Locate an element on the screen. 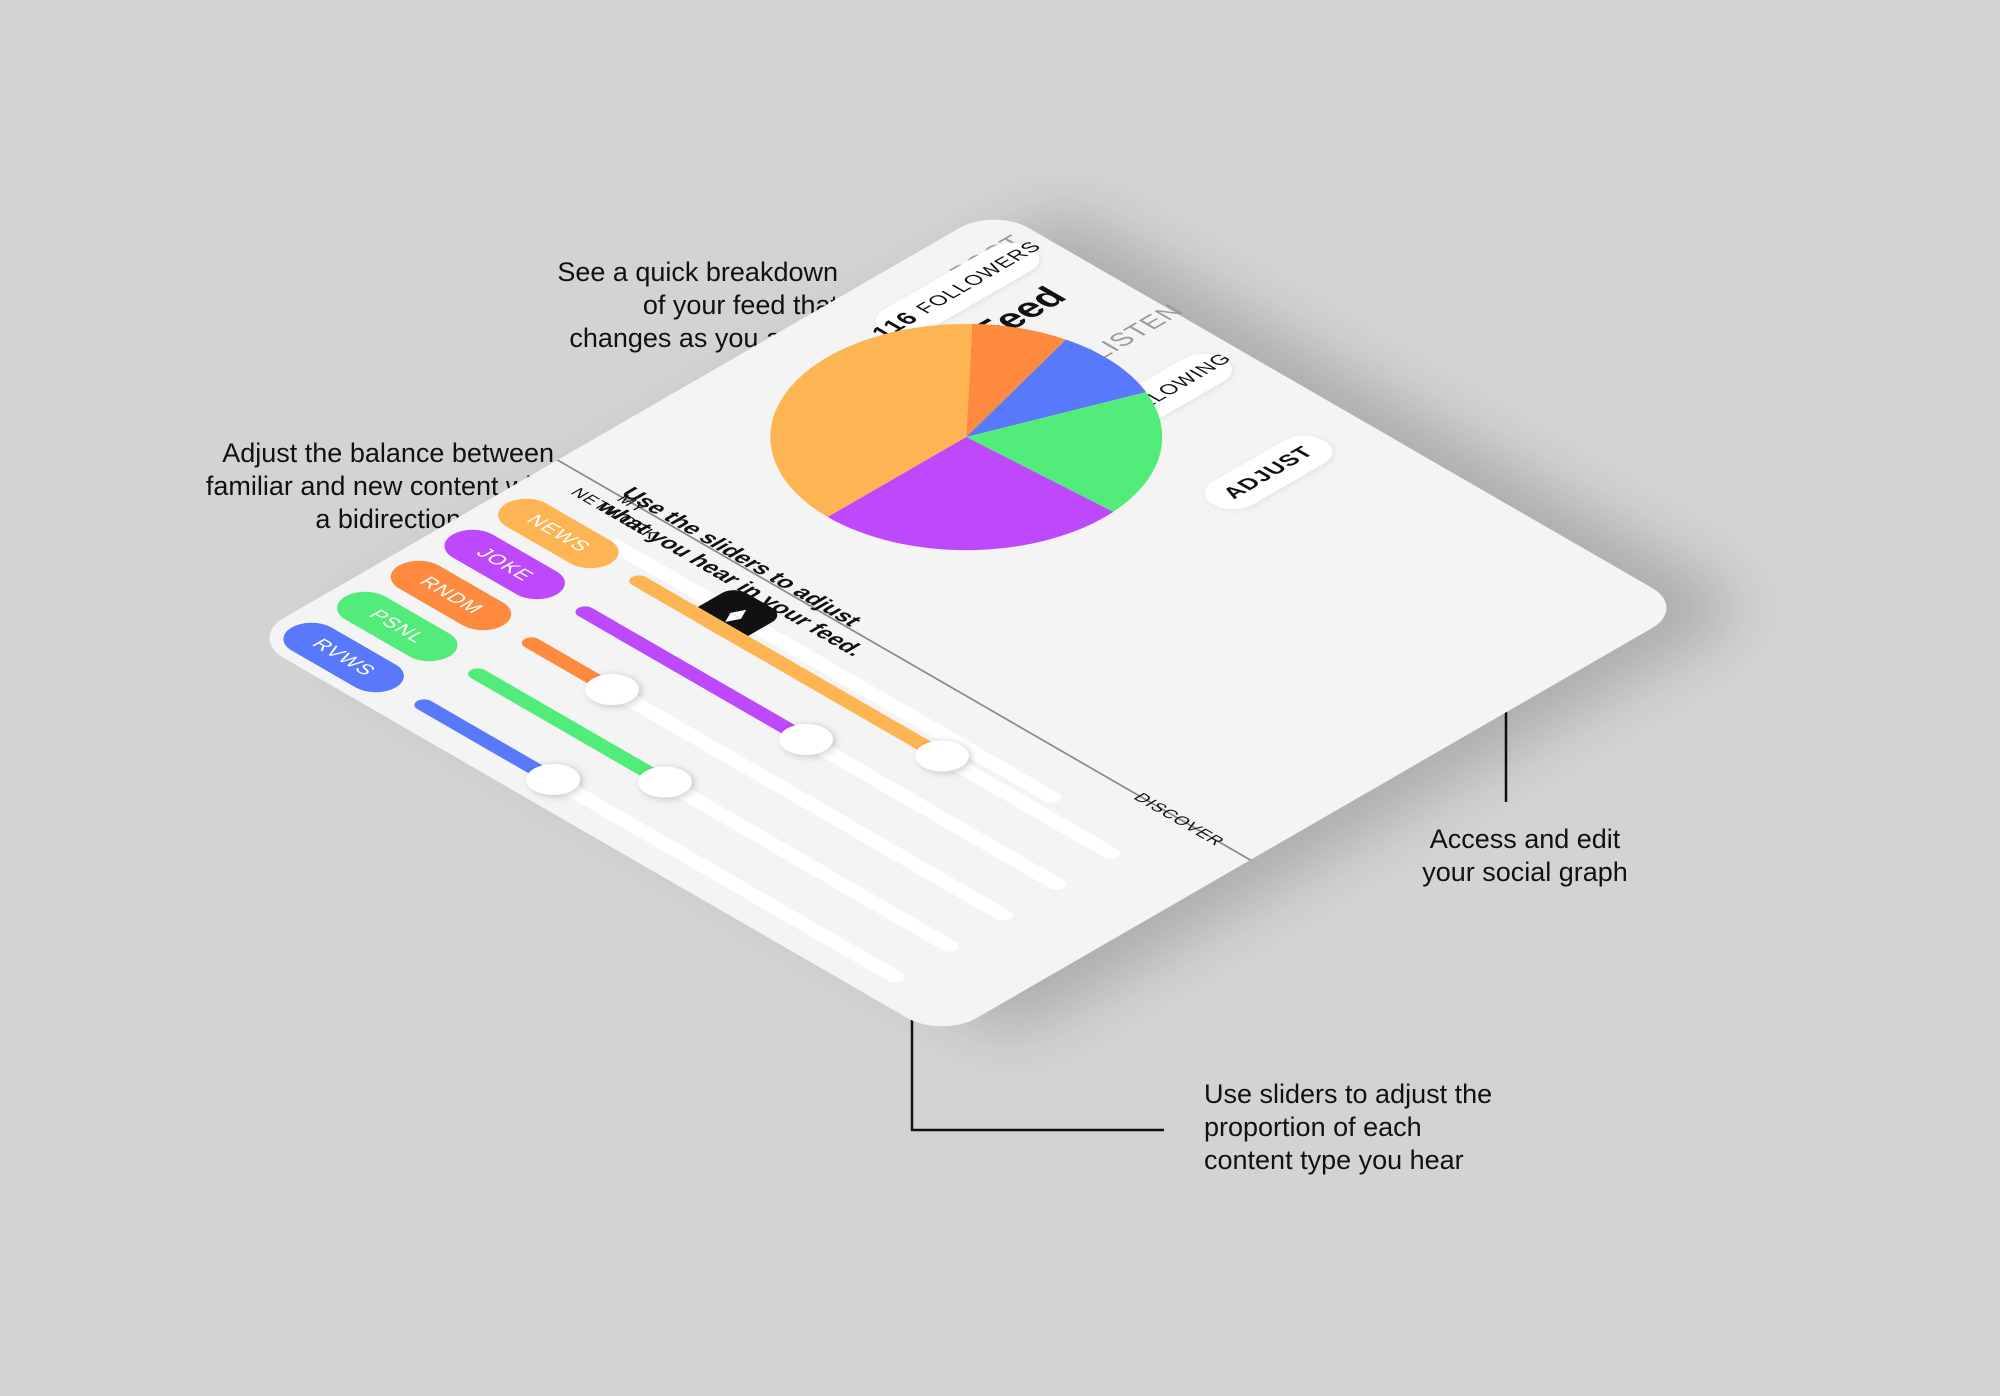 This screenshot has width=2000, height=1396. callout-social: Access and edit your social graph is located at coordinates (1525, 855).